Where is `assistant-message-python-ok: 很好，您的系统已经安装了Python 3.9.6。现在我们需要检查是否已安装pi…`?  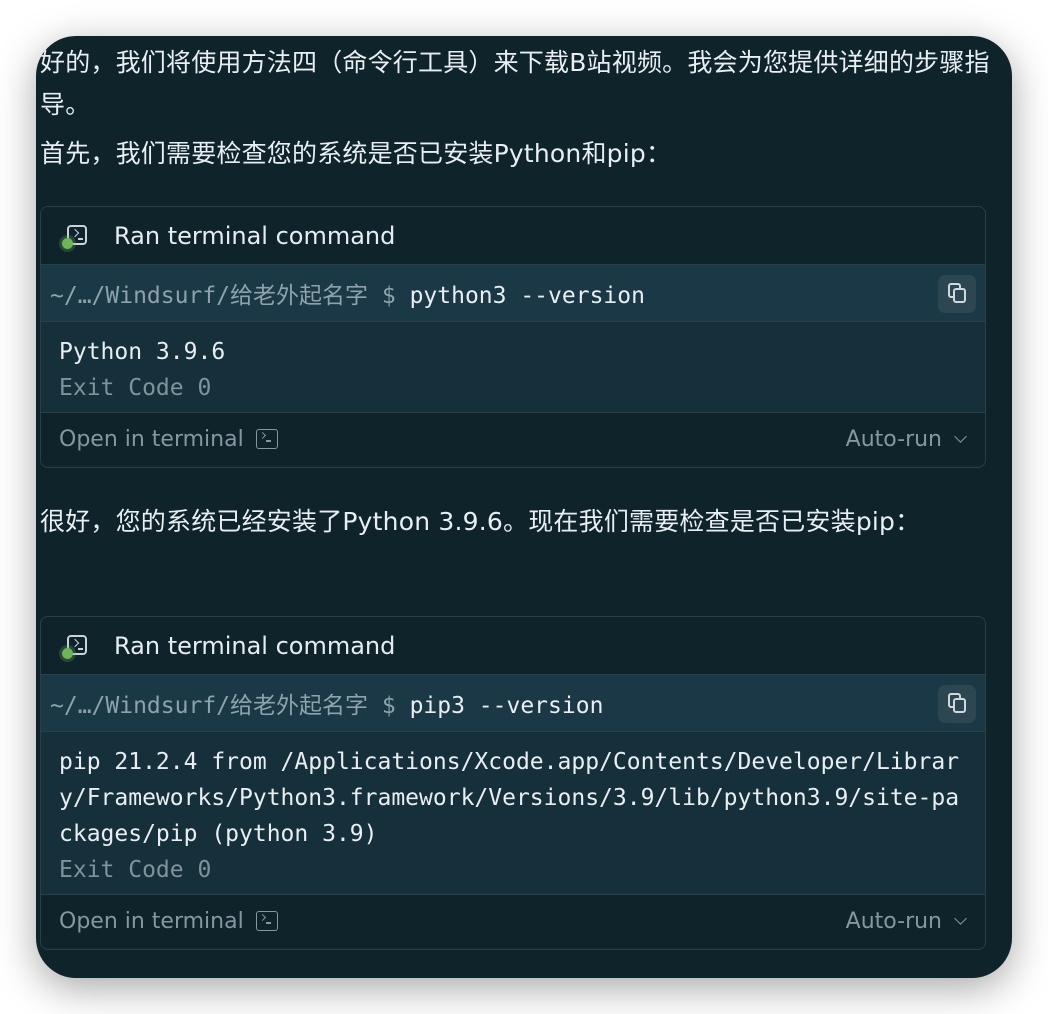
assistant-message-python-ok: 很好，您的系统已经安装了Python 3.9.6。现在我们需要检查是否已安装pi… is located at coordinates (480, 521).